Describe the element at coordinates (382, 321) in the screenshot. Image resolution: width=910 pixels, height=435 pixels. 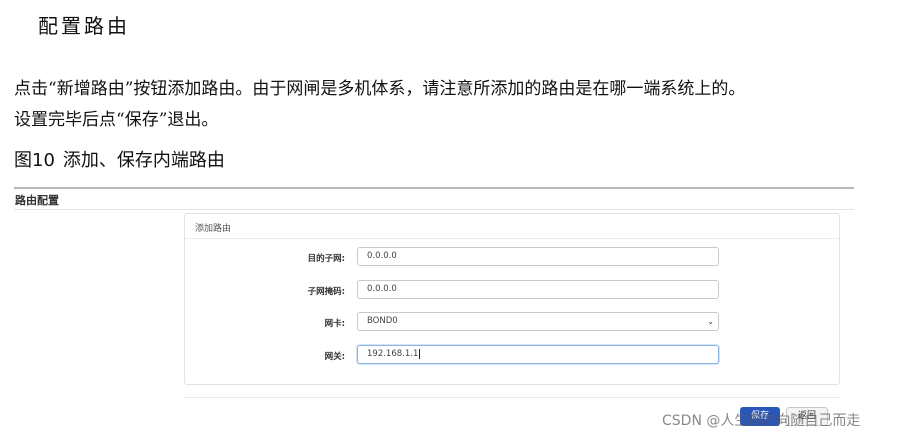
I see `nic-select-value: BOND0` at that location.